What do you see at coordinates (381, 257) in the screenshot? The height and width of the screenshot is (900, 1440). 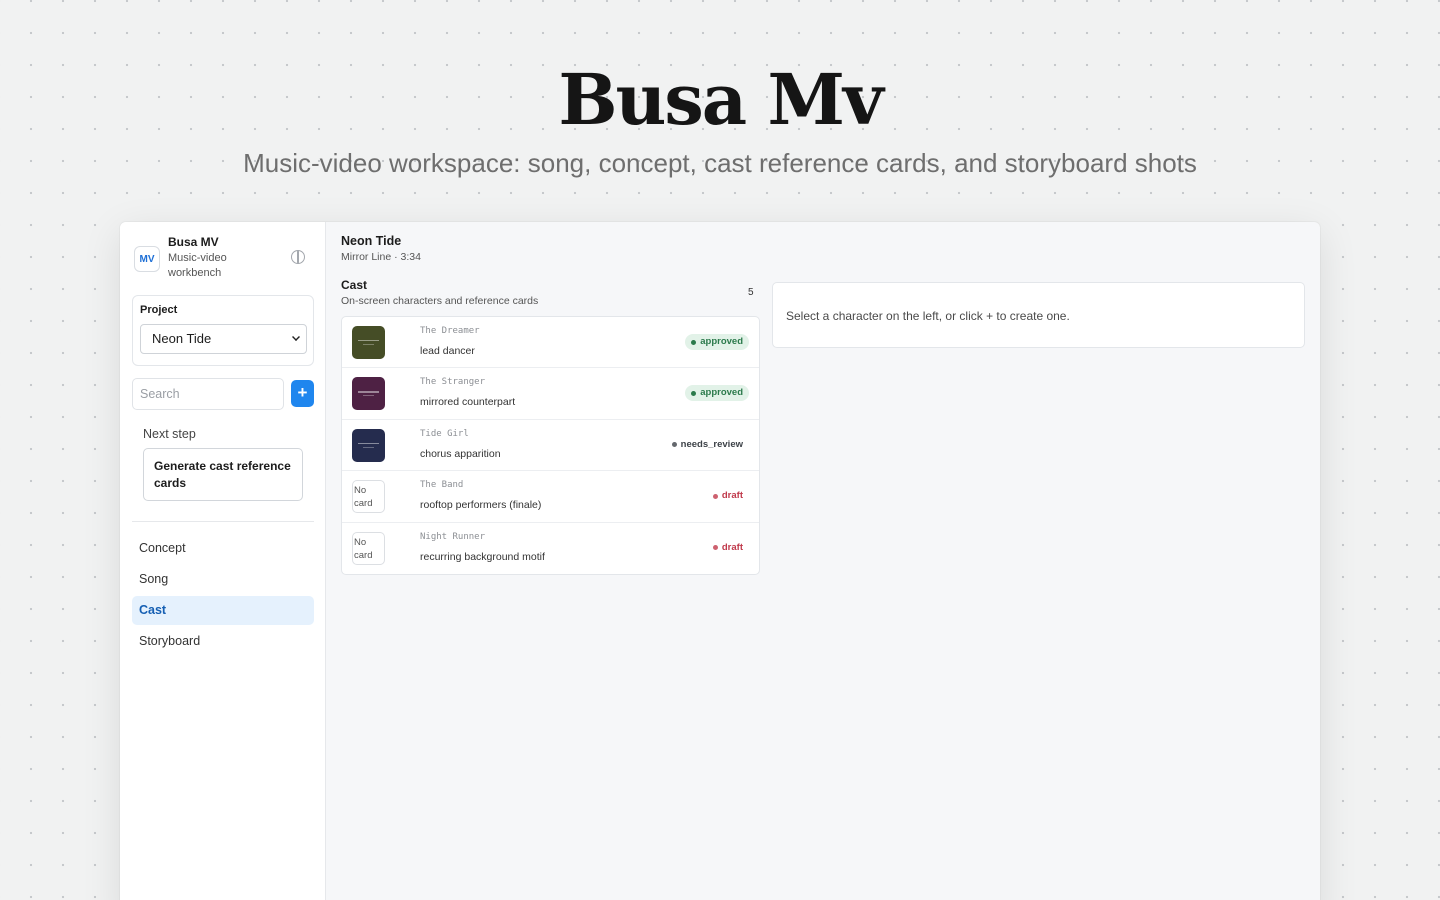 I see `song-meta: Mirror Line · 3:34` at bounding box center [381, 257].